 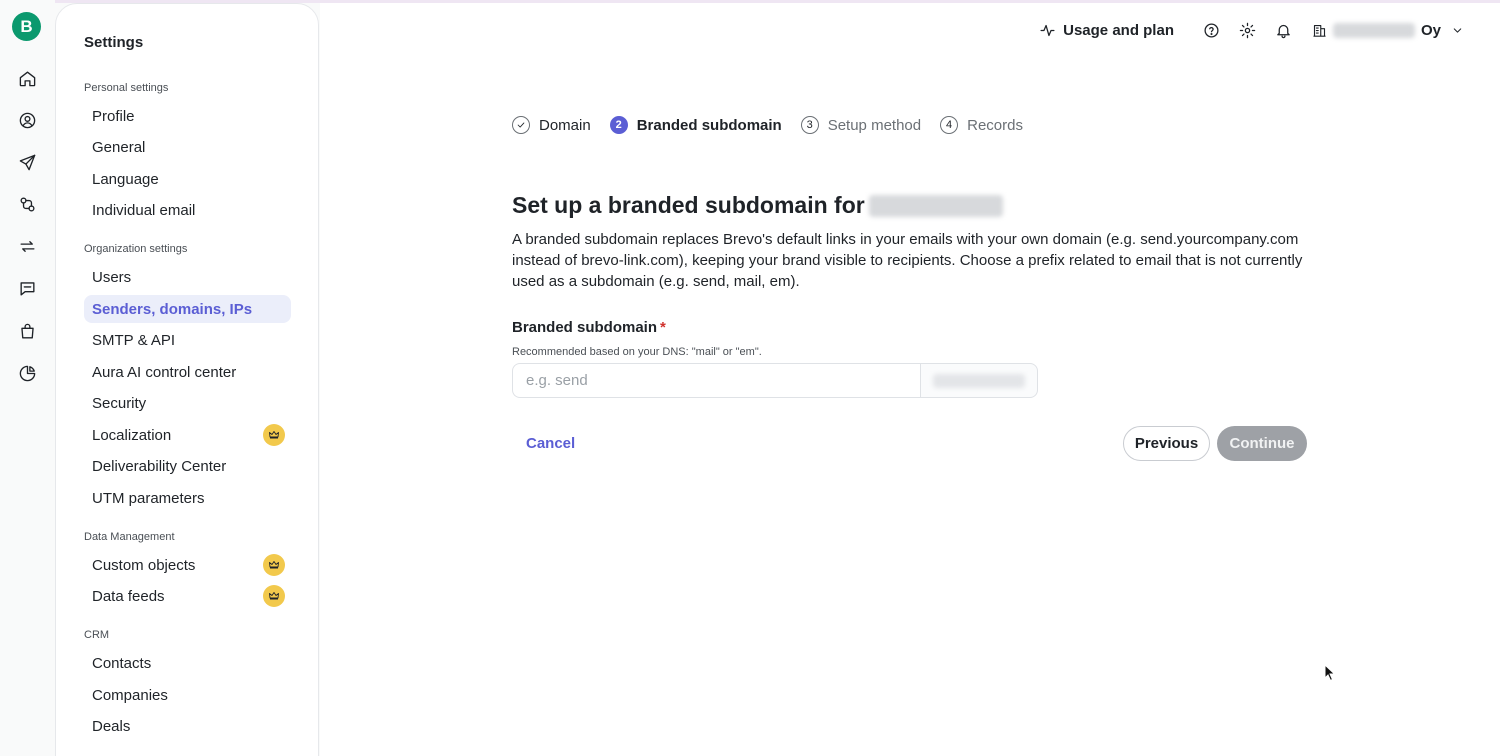 What do you see at coordinates (126, 88) in the screenshot?
I see `section-personal-settings: Personal settings` at bounding box center [126, 88].